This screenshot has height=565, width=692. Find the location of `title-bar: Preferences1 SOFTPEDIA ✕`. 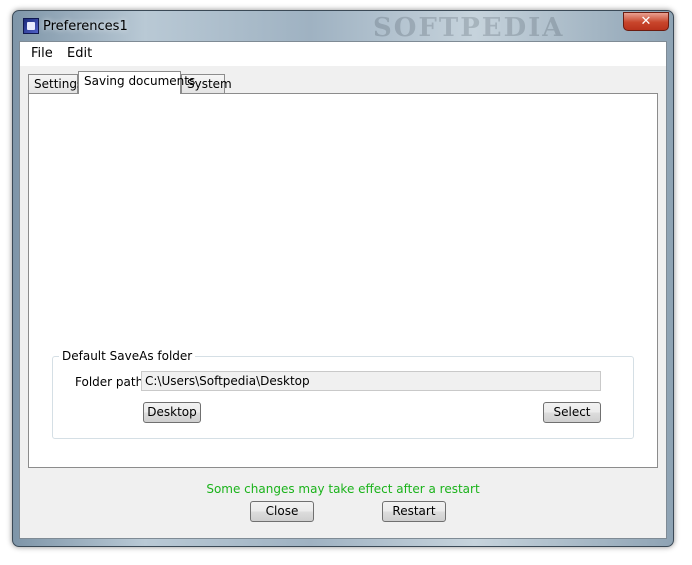

title-bar: Preferences1 SOFTPEDIA ✕ is located at coordinates (343, 27).